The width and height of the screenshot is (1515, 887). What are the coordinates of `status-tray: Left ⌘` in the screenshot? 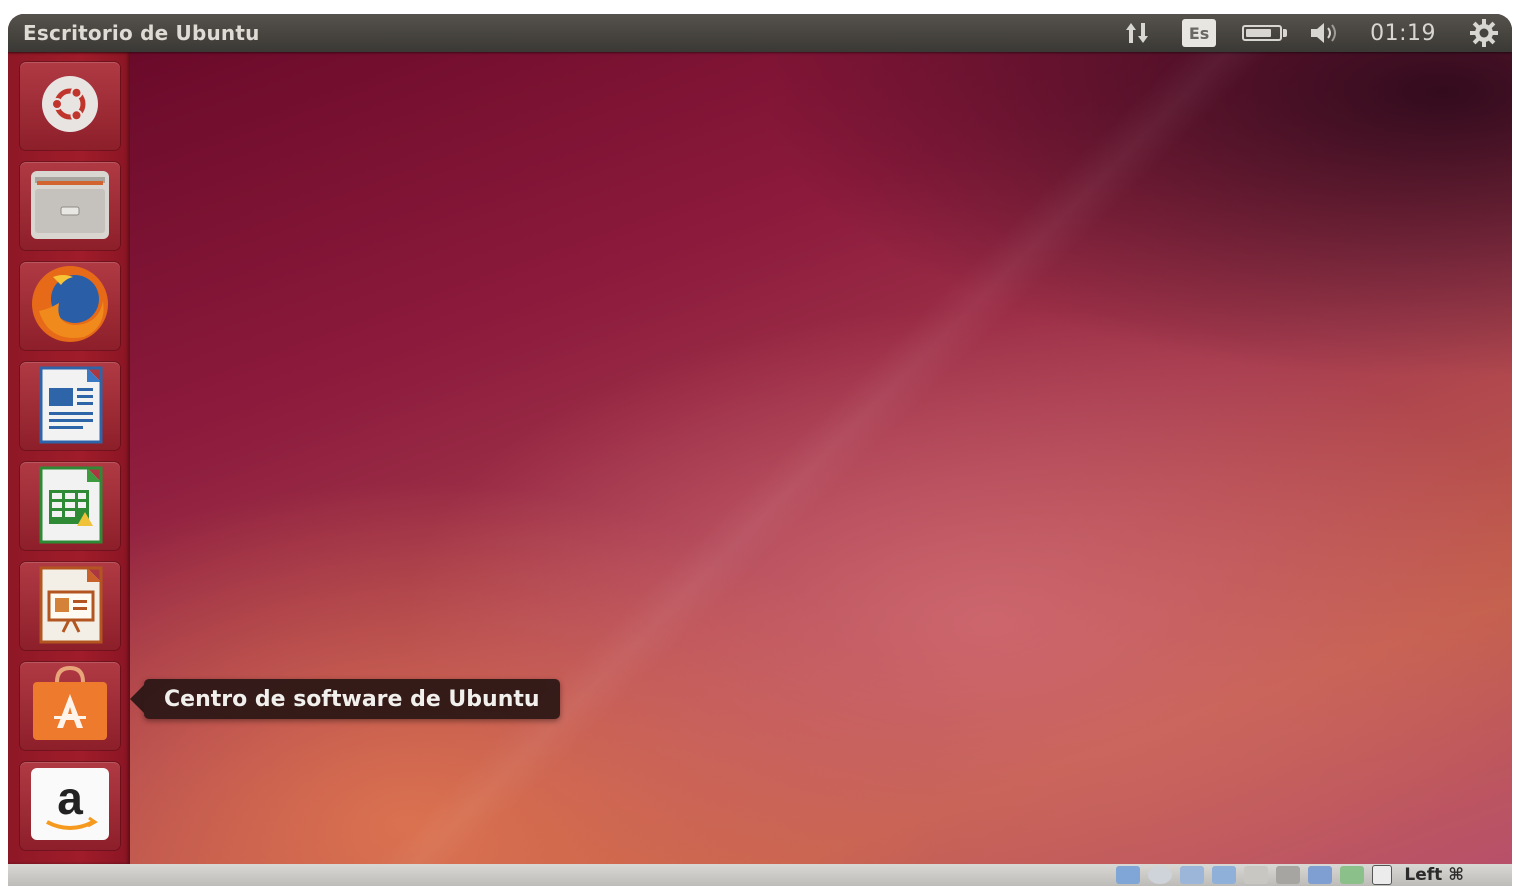 It's located at (1290, 875).